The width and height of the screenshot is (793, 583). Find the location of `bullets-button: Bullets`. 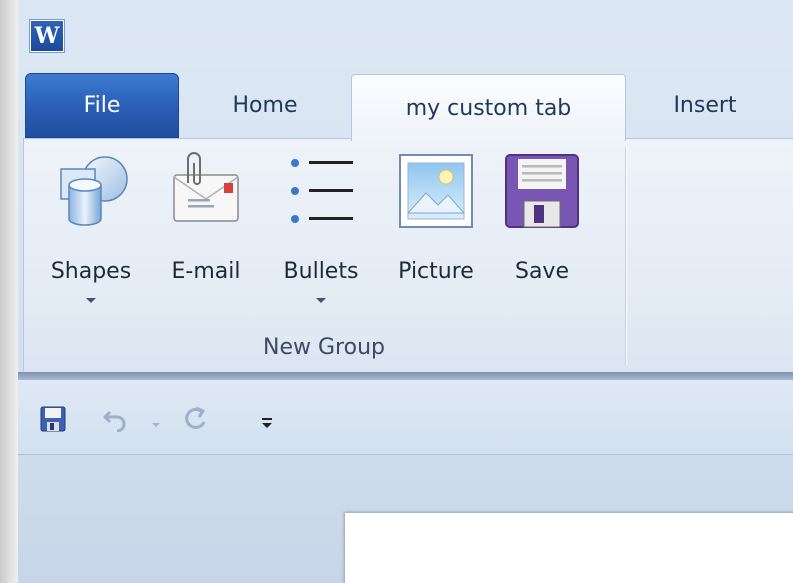

bullets-button: Bullets is located at coordinates (321, 241).